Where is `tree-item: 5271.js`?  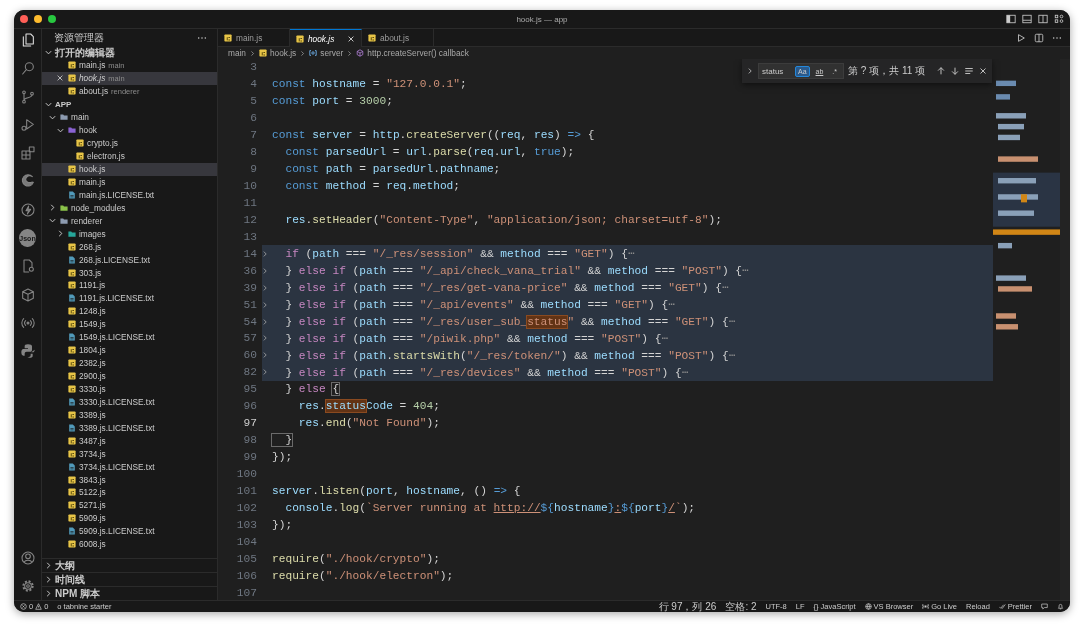 tree-item: 5271.js is located at coordinates (129, 505).